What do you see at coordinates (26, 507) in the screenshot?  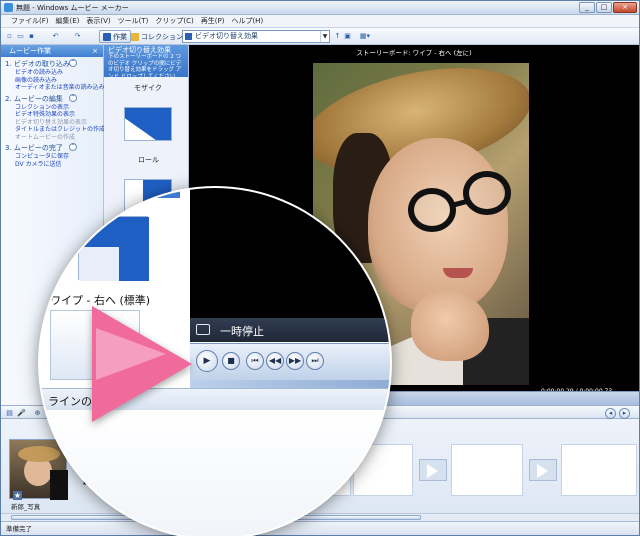 I see `clip-caption: 新郎_写真` at bounding box center [26, 507].